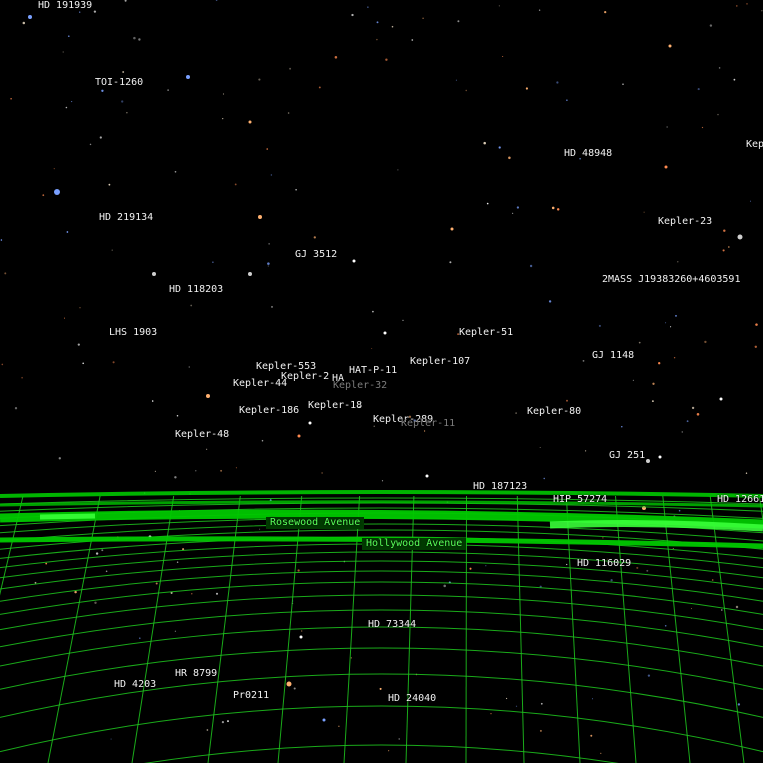 The image size is (763, 763). What do you see at coordinates (269, 411) in the screenshot?
I see `star-label-kepler-186: Kepler-186` at bounding box center [269, 411].